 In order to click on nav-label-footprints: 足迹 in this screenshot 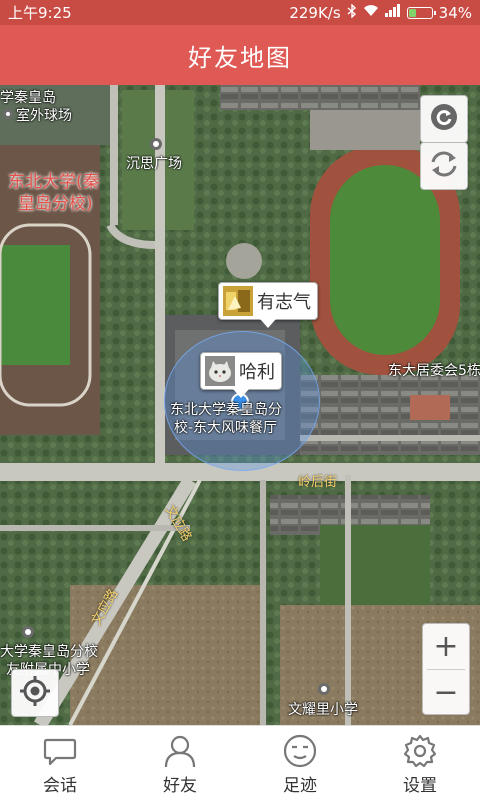, I will do `click(300, 786)`.